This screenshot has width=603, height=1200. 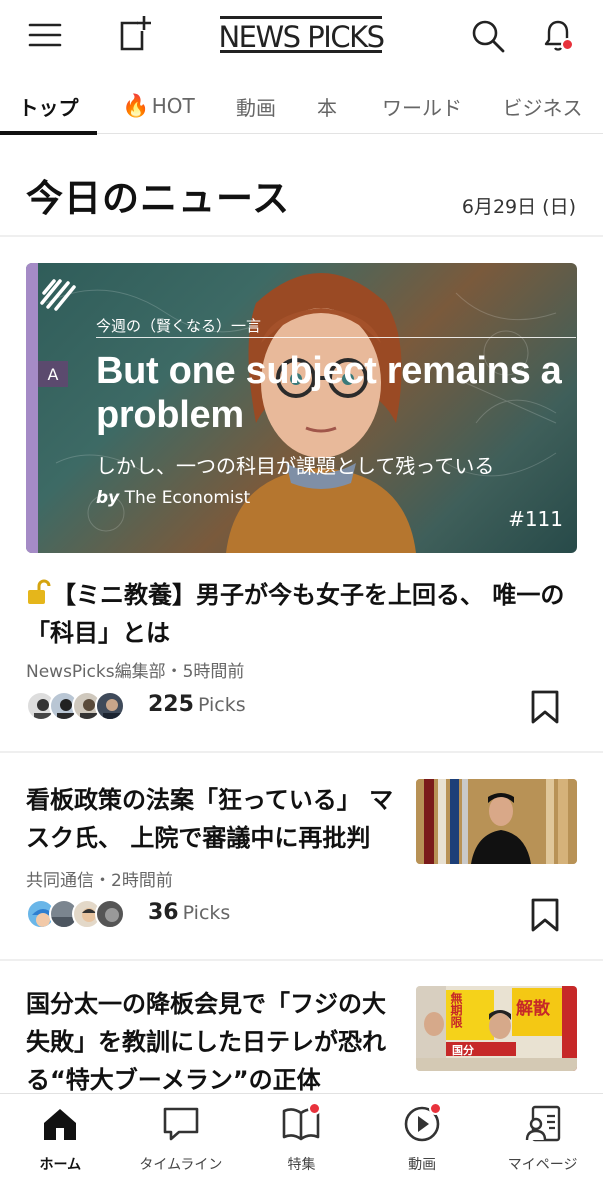 What do you see at coordinates (329, 393) in the screenshot?
I see `feature-title: But one subject remains a problem` at bounding box center [329, 393].